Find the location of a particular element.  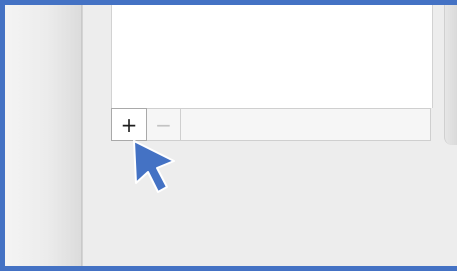

plus-icon: + is located at coordinates (129, 124).